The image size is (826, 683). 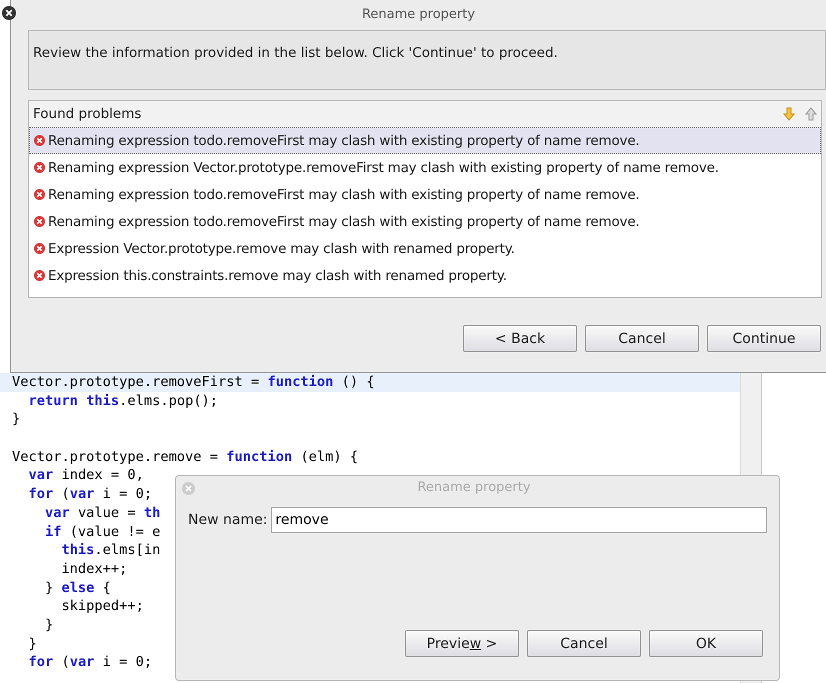 What do you see at coordinates (811, 114) in the screenshot?
I see `arrow-up-icon` at bounding box center [811, 114].